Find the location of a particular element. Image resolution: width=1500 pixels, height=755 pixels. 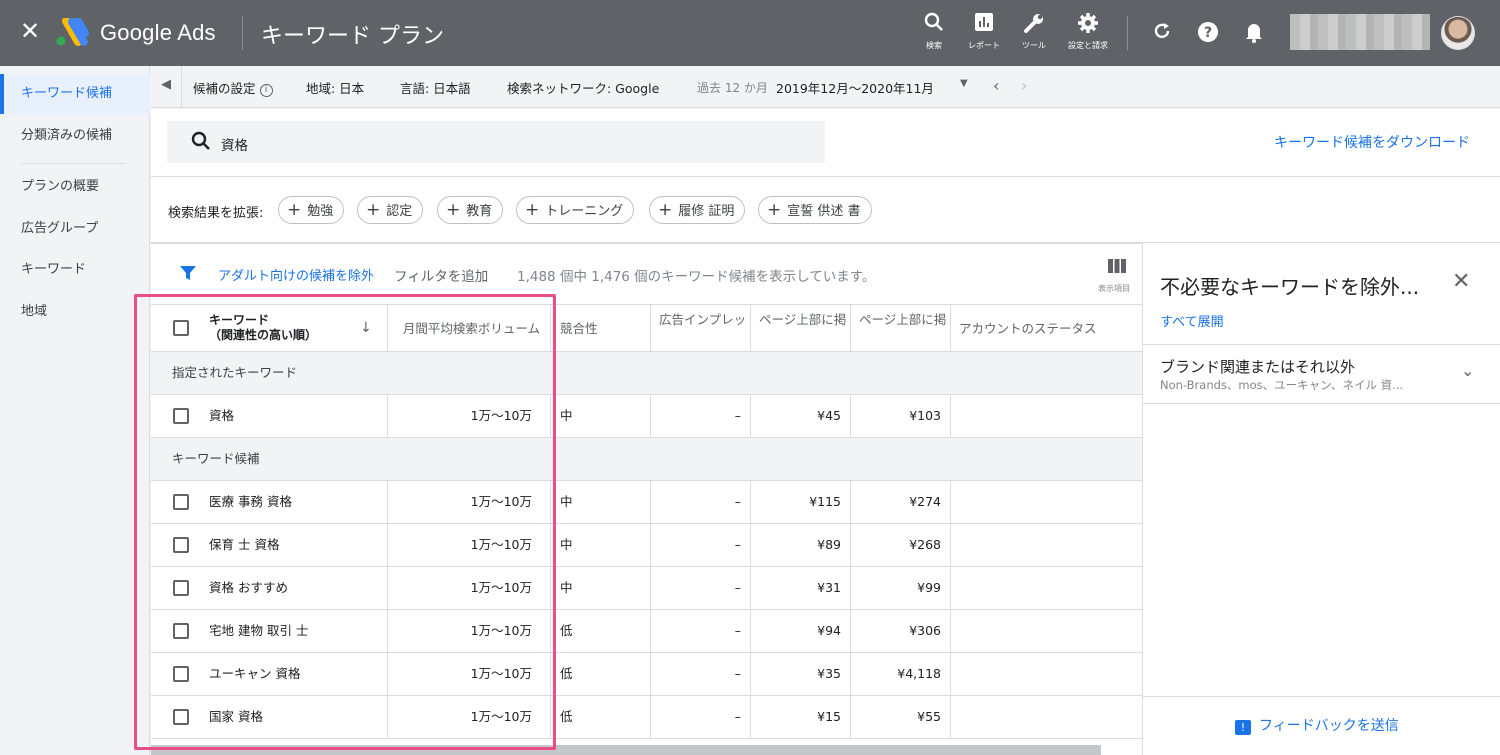

brand-group-title: ブランド関連またはそれ以外 is located at coordinates (1257, 366).